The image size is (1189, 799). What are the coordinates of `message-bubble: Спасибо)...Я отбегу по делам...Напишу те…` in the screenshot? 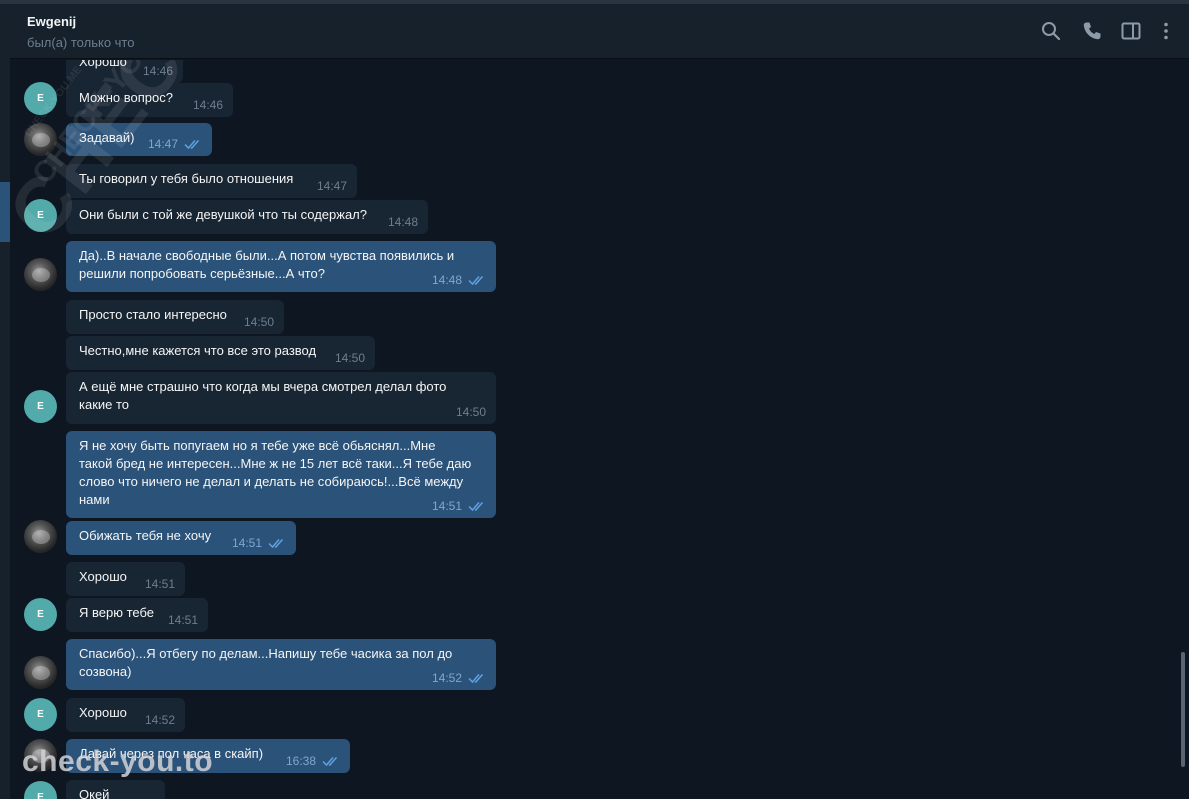 It's located at (281, 664).